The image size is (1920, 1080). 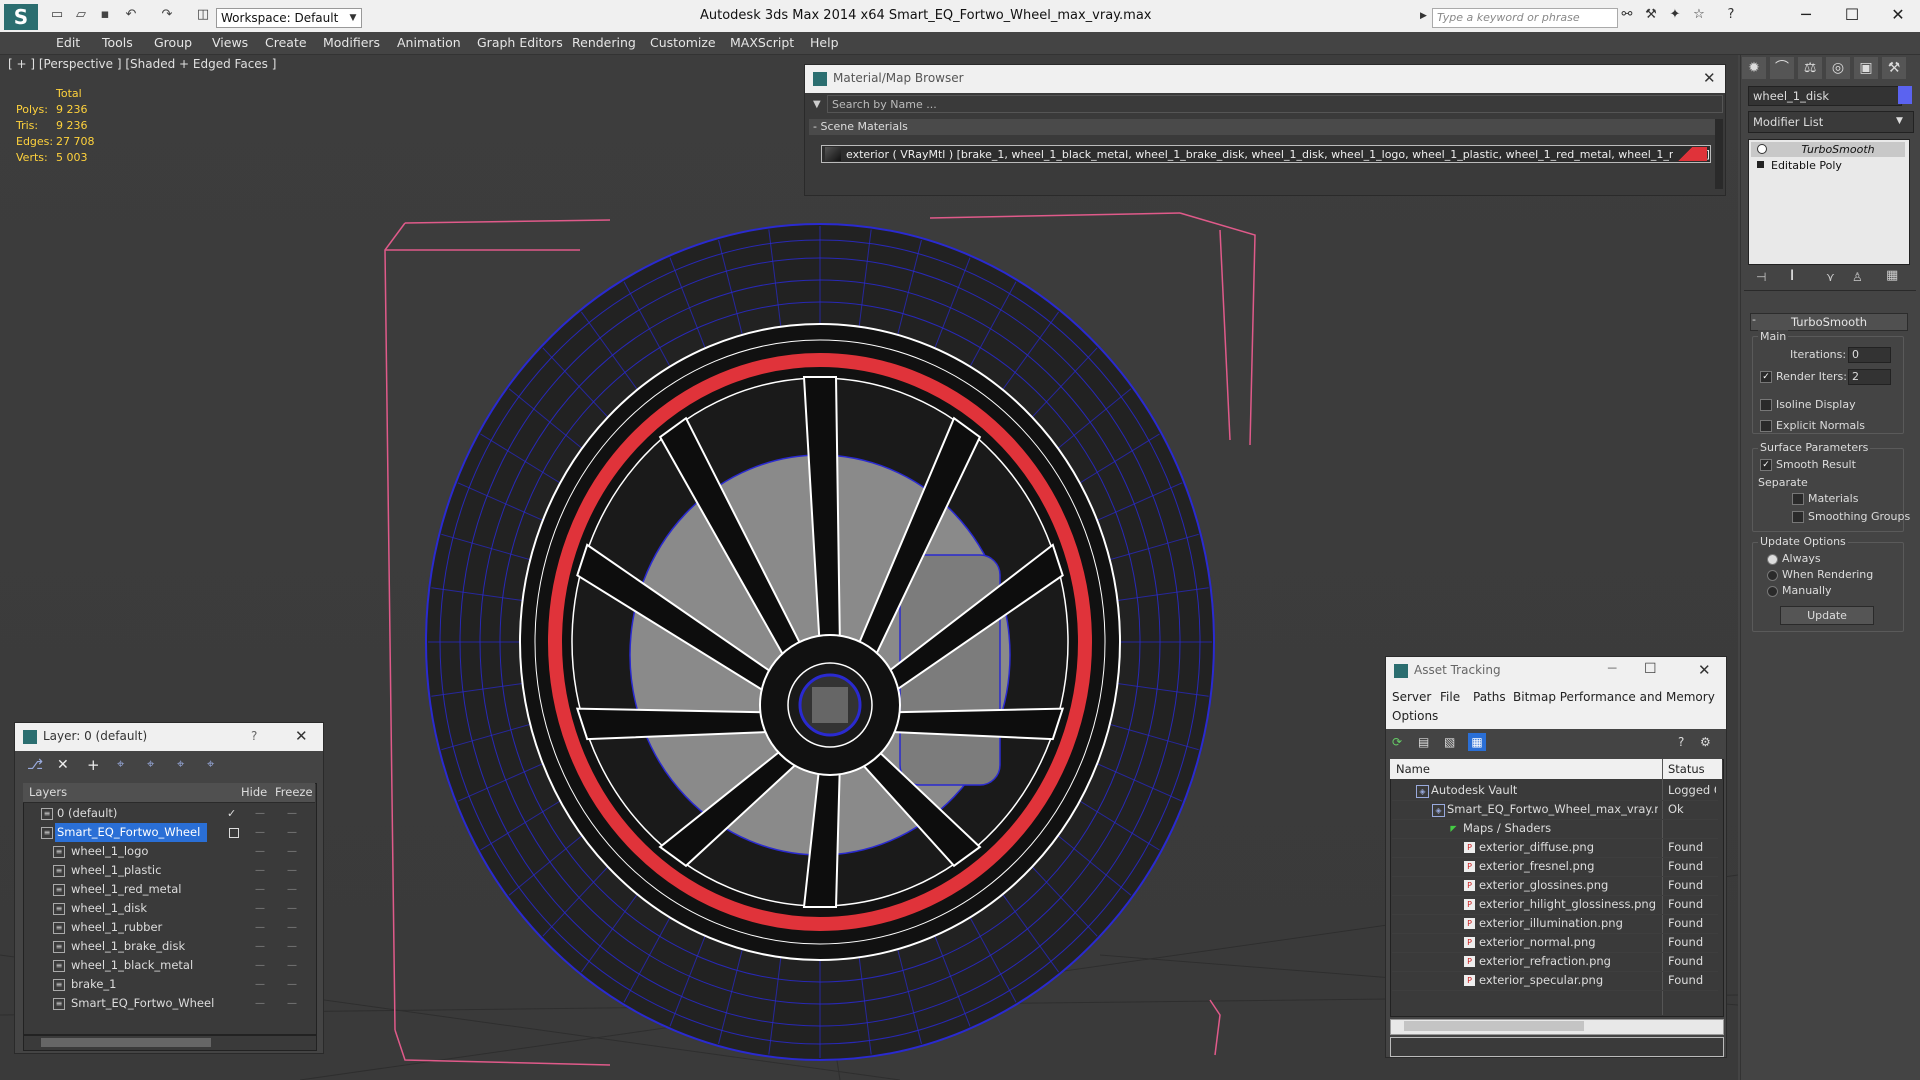 I want to click on light-bulb-icon, so click(x=1762, y=149).